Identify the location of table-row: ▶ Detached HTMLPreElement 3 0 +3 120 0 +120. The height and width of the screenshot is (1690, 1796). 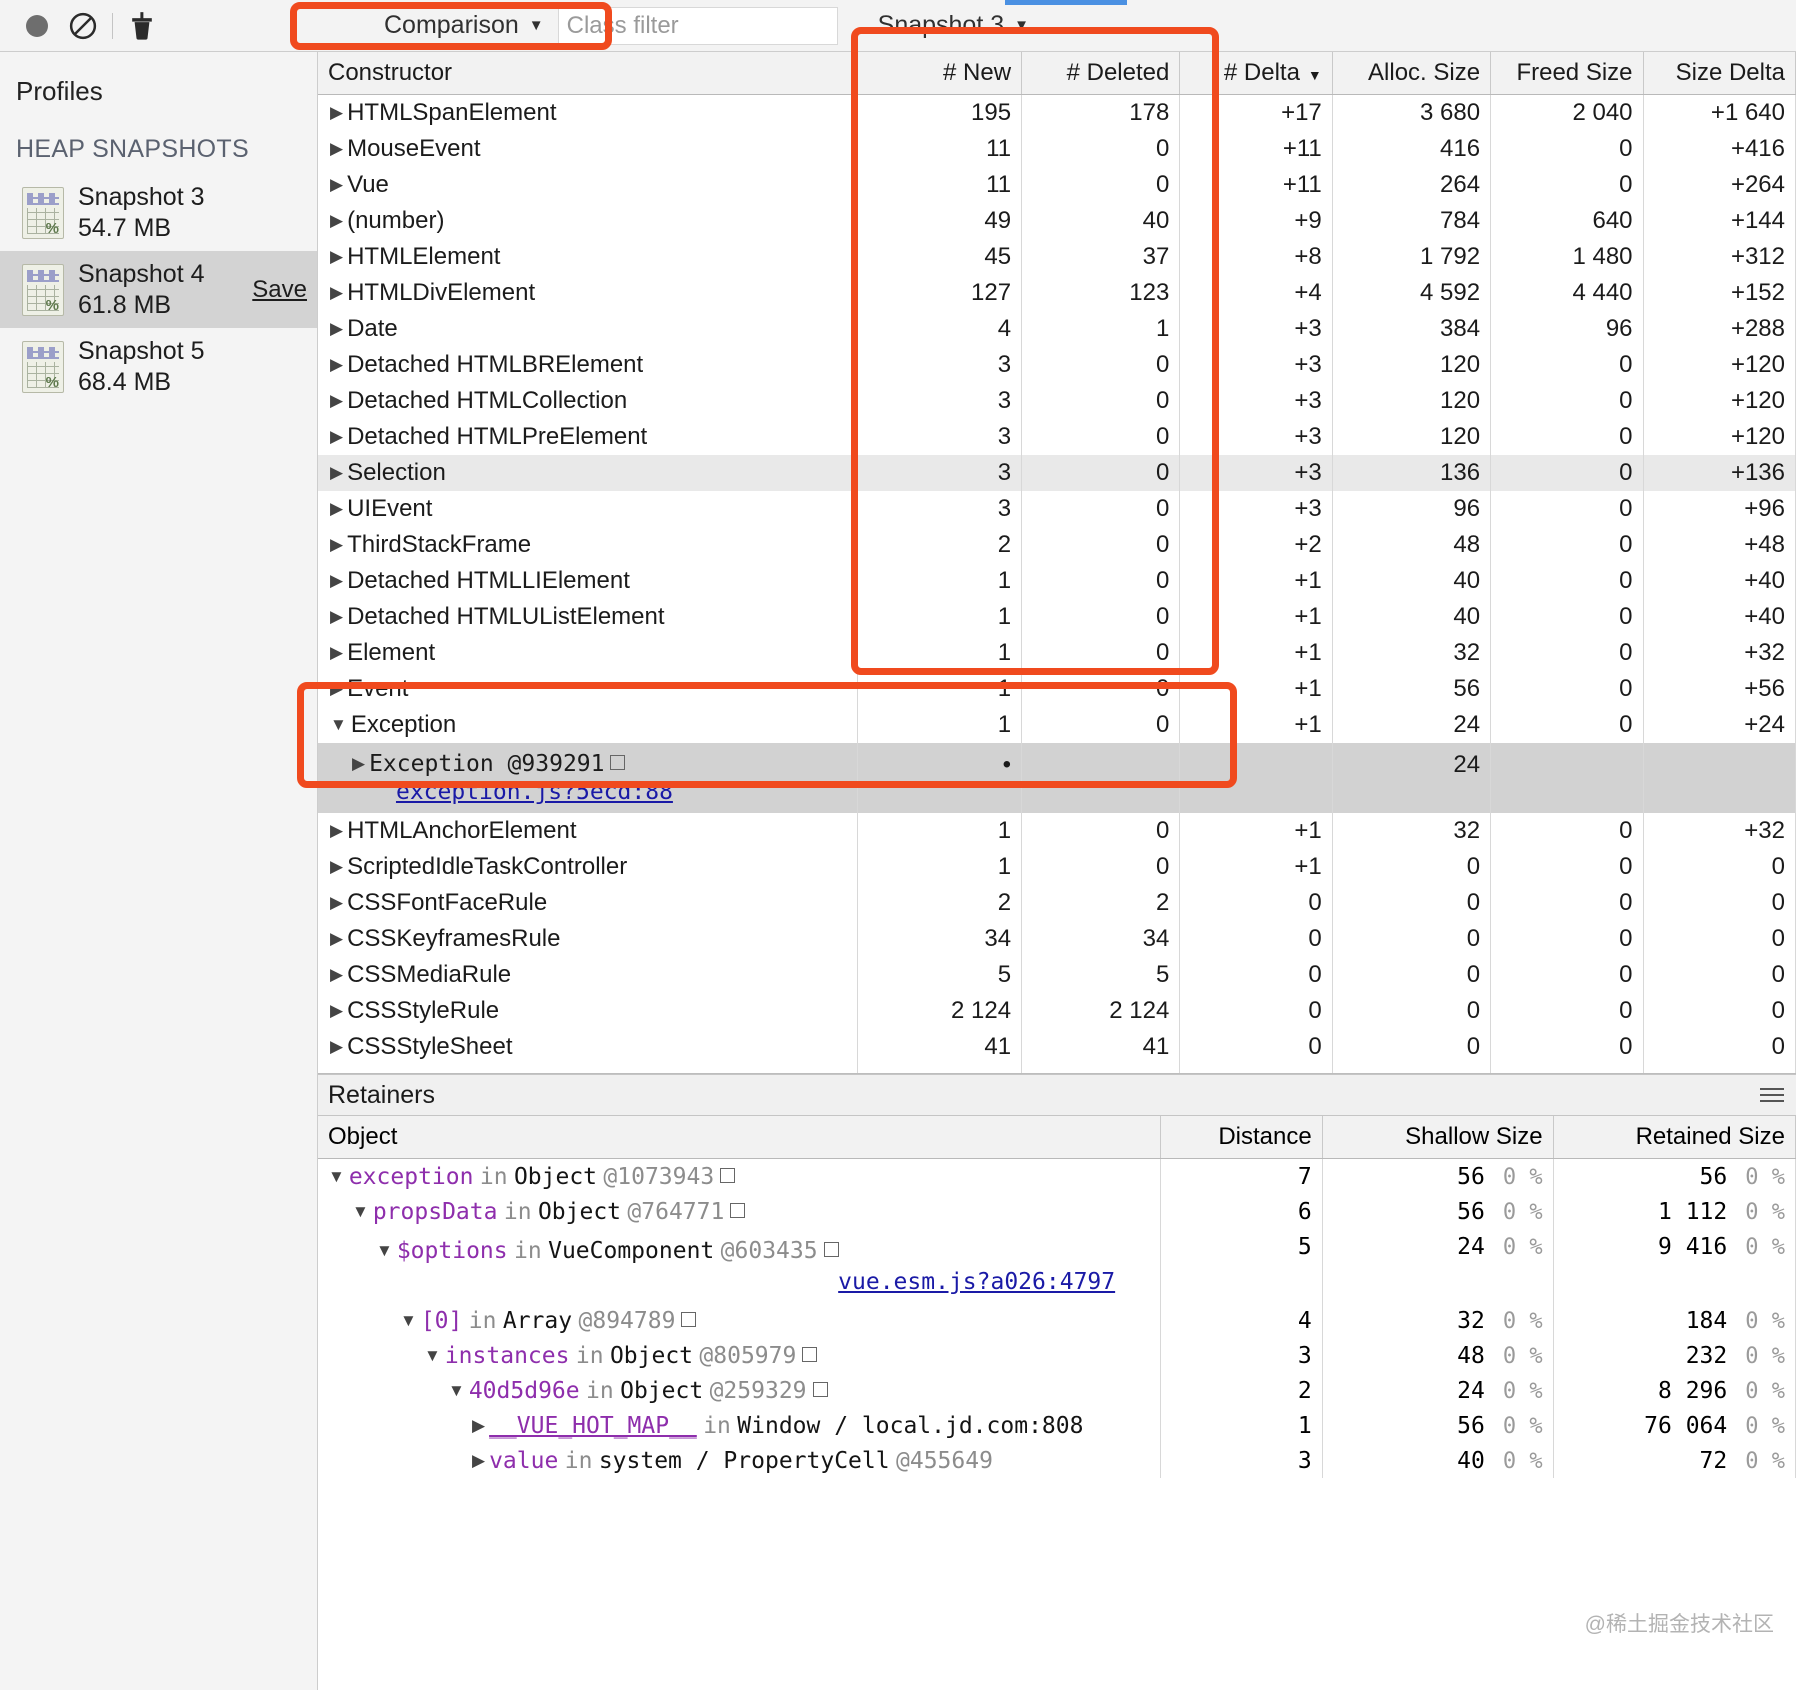
(1057, 437).